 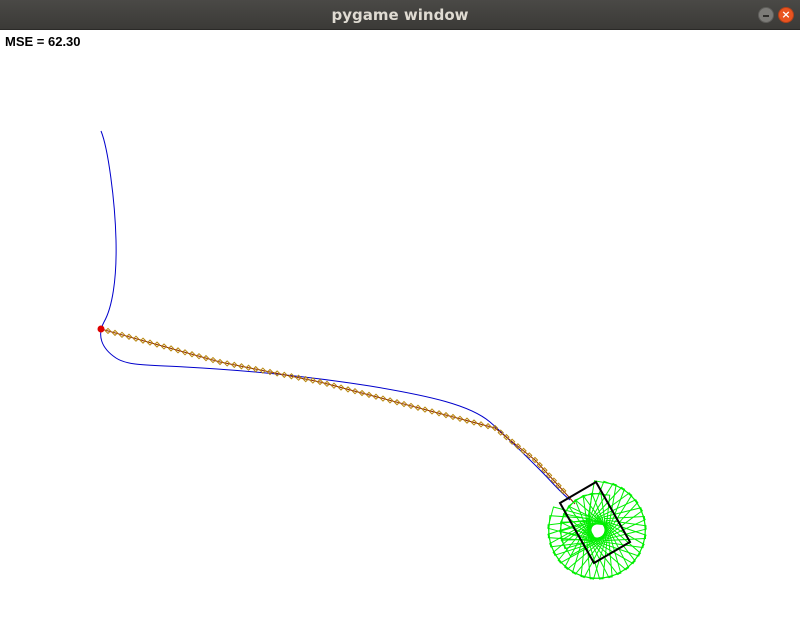 I want to click on mse-readout: MSE = 62.30, so click(x=43, y=41).